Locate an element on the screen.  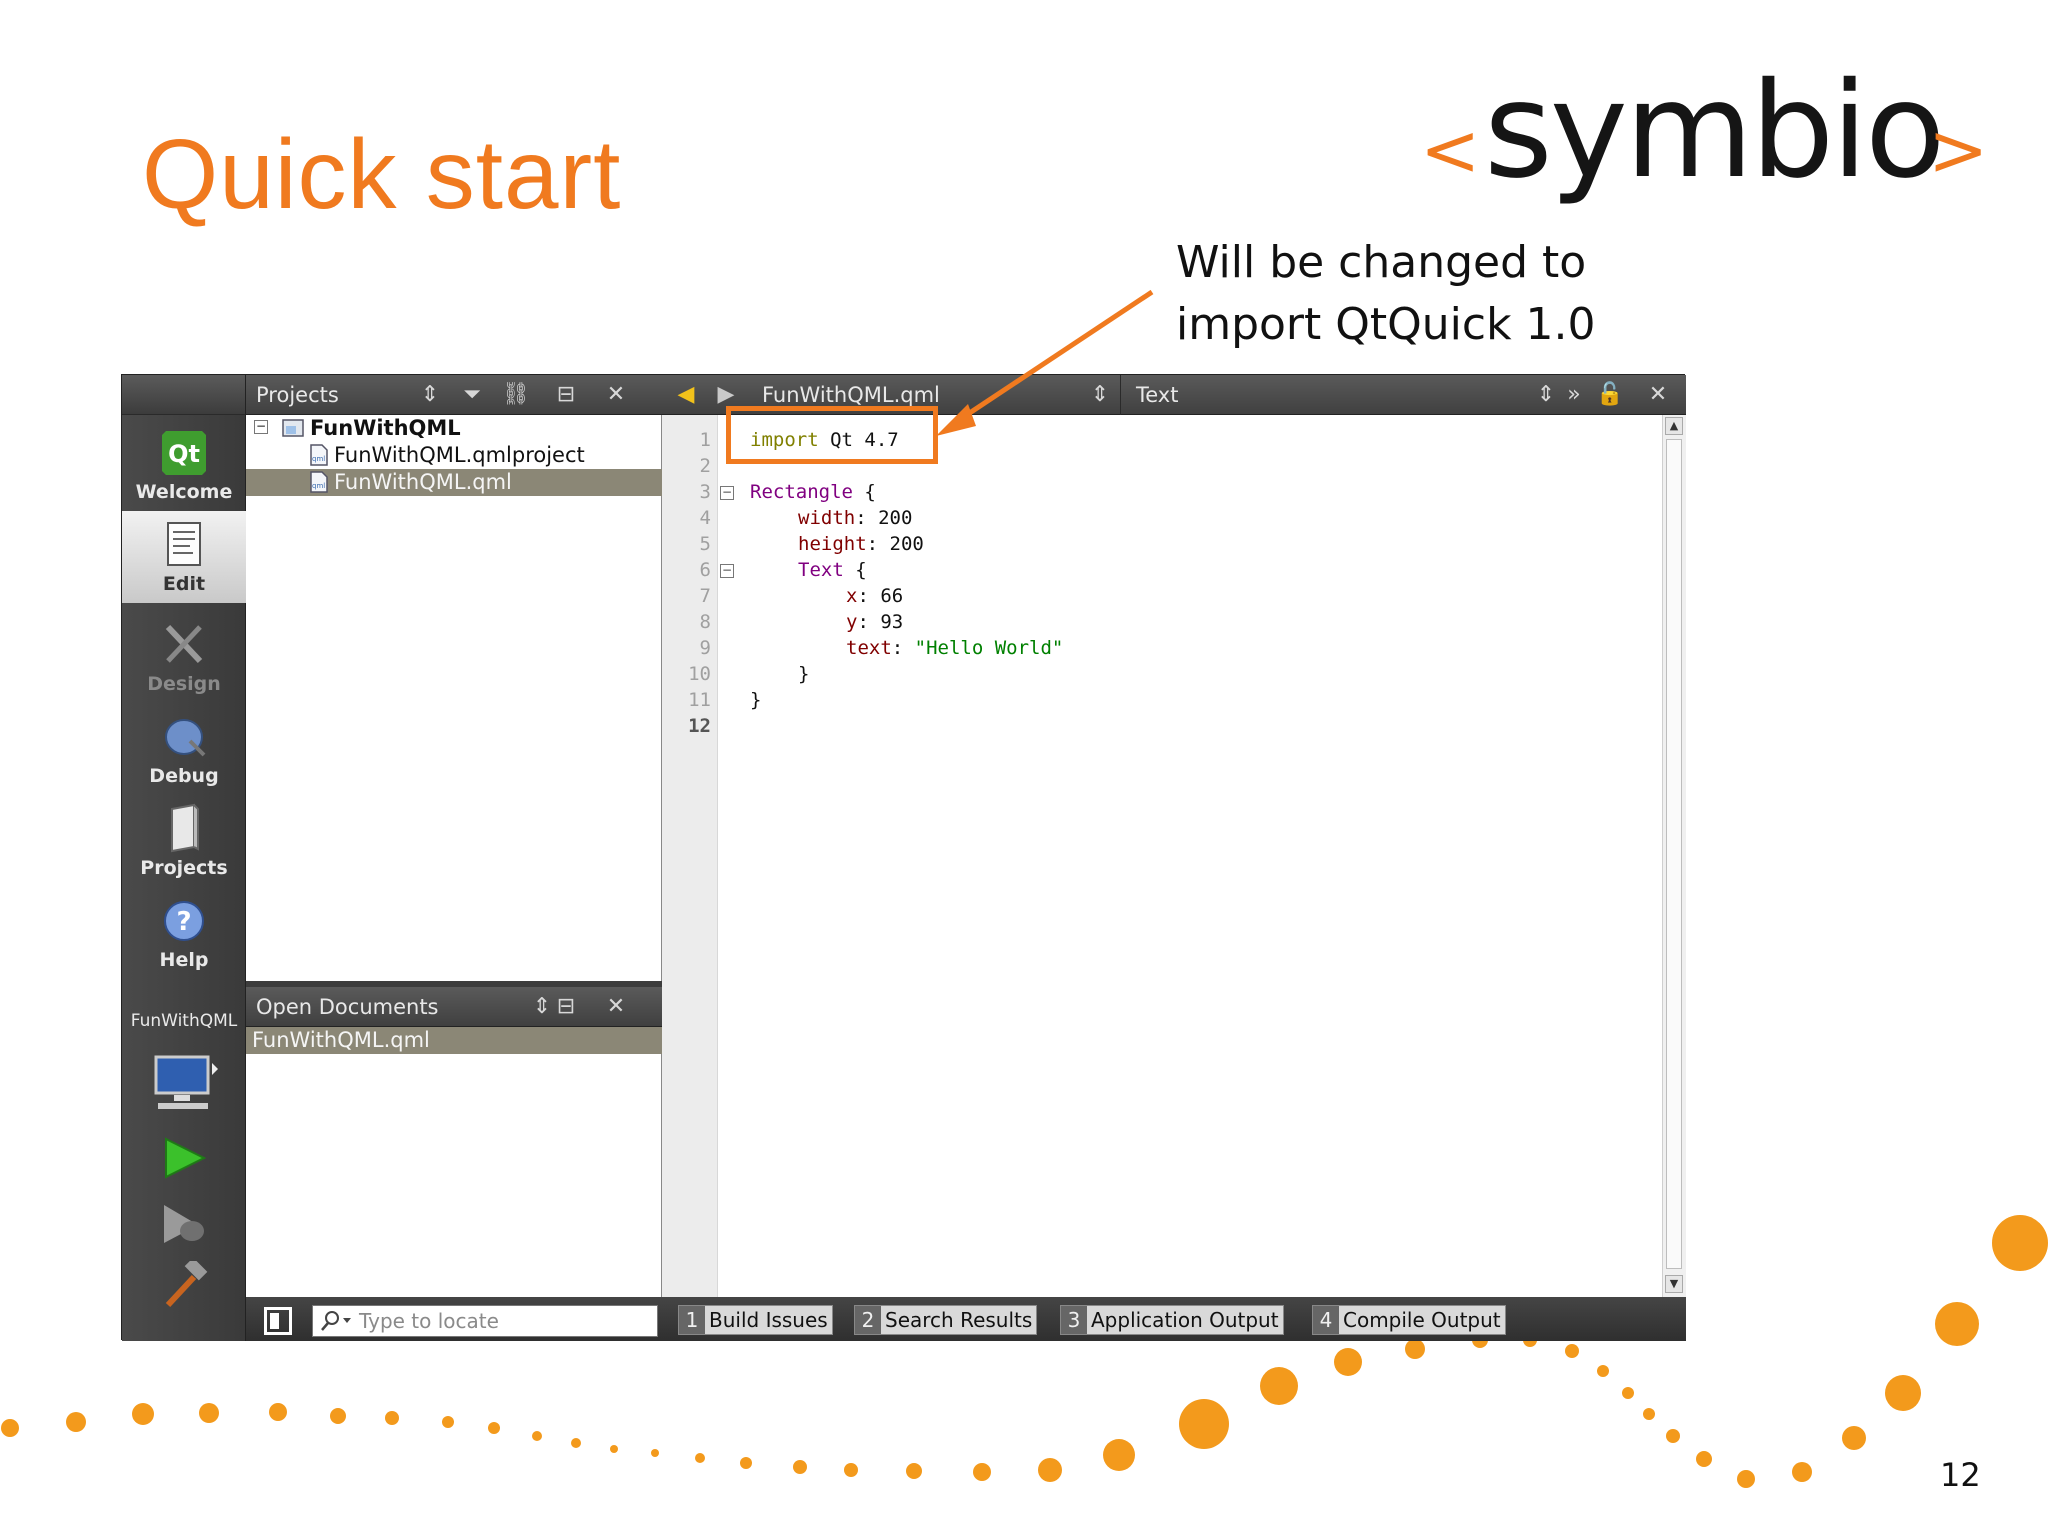
editor-scrollbar: ▲ ▼ is located at coordinates (1674, 856).